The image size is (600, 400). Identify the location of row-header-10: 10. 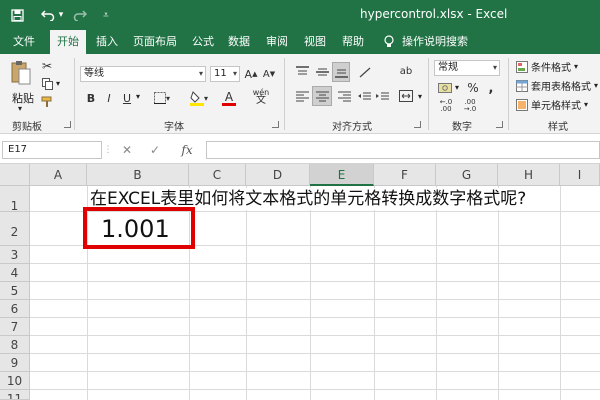
(15, 381).